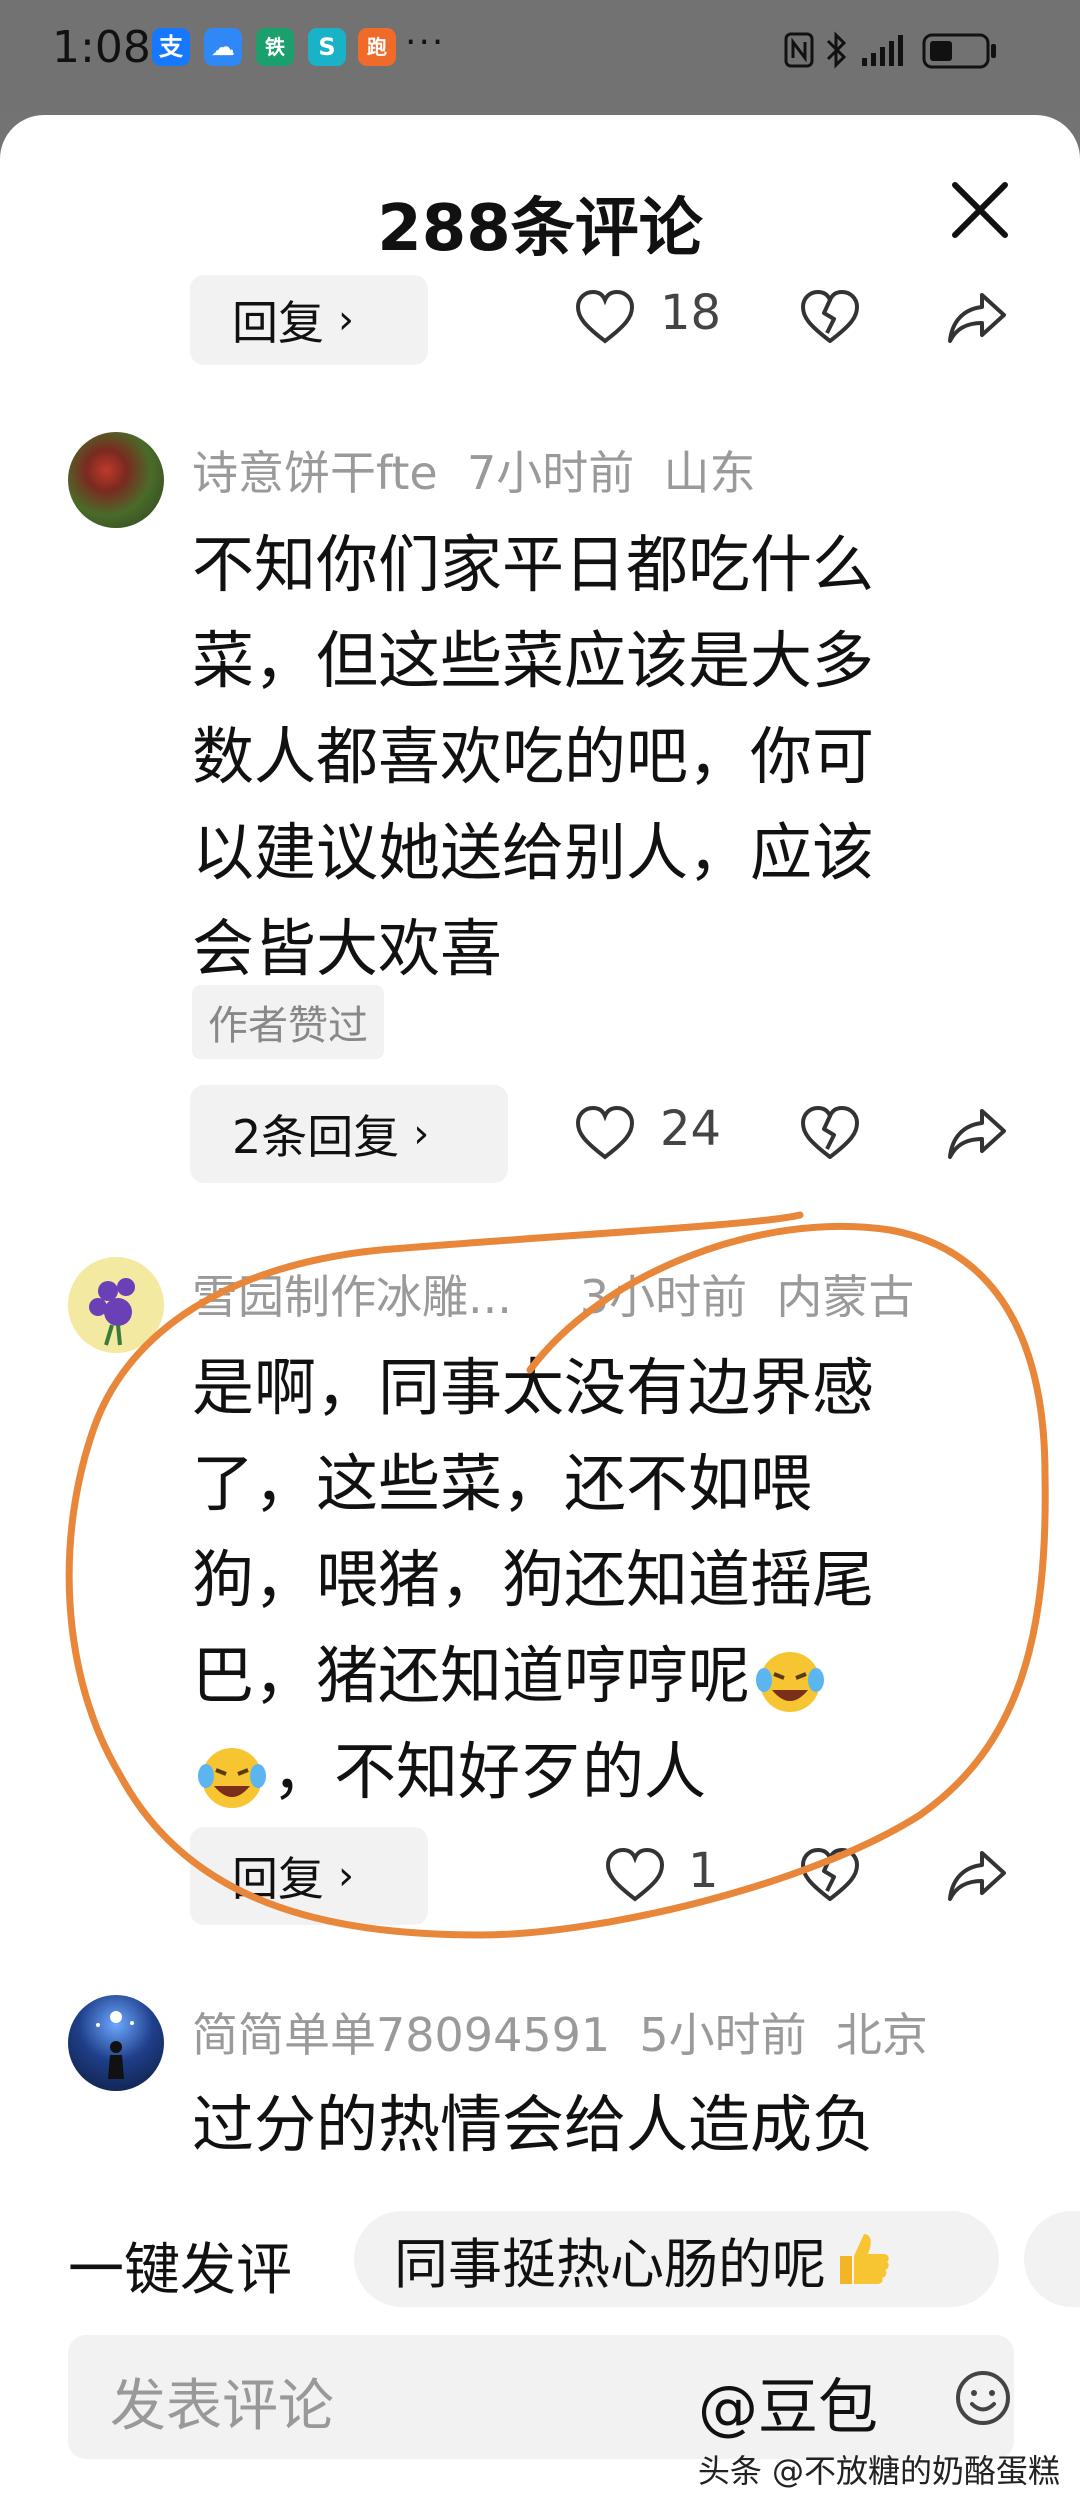  I want to click on comment-line: 数人都喜欢吃的吧，你可, so click(533, 756).